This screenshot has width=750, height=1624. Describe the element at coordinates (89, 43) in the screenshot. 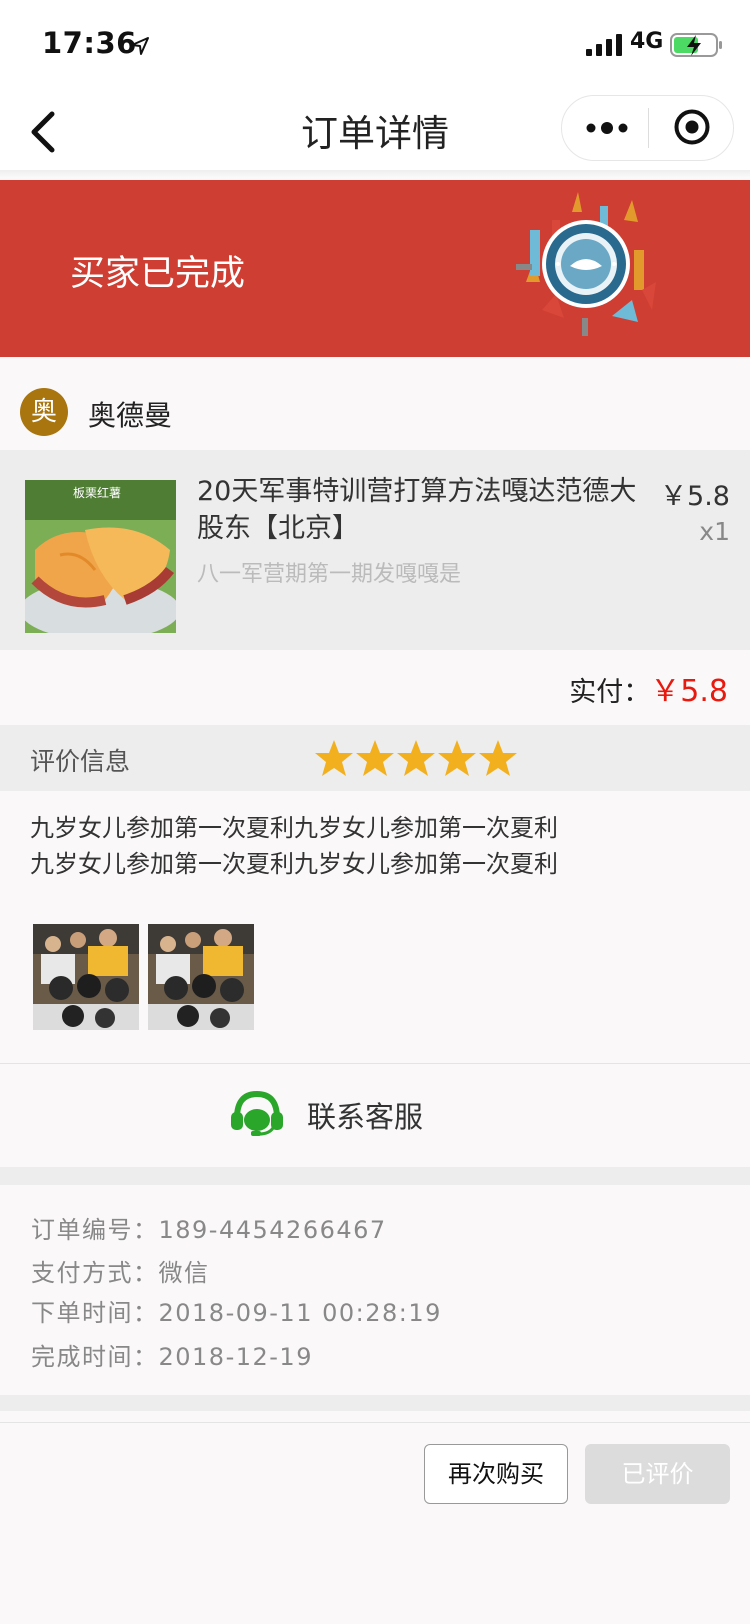

I see `status-time: 17:36` at that location.